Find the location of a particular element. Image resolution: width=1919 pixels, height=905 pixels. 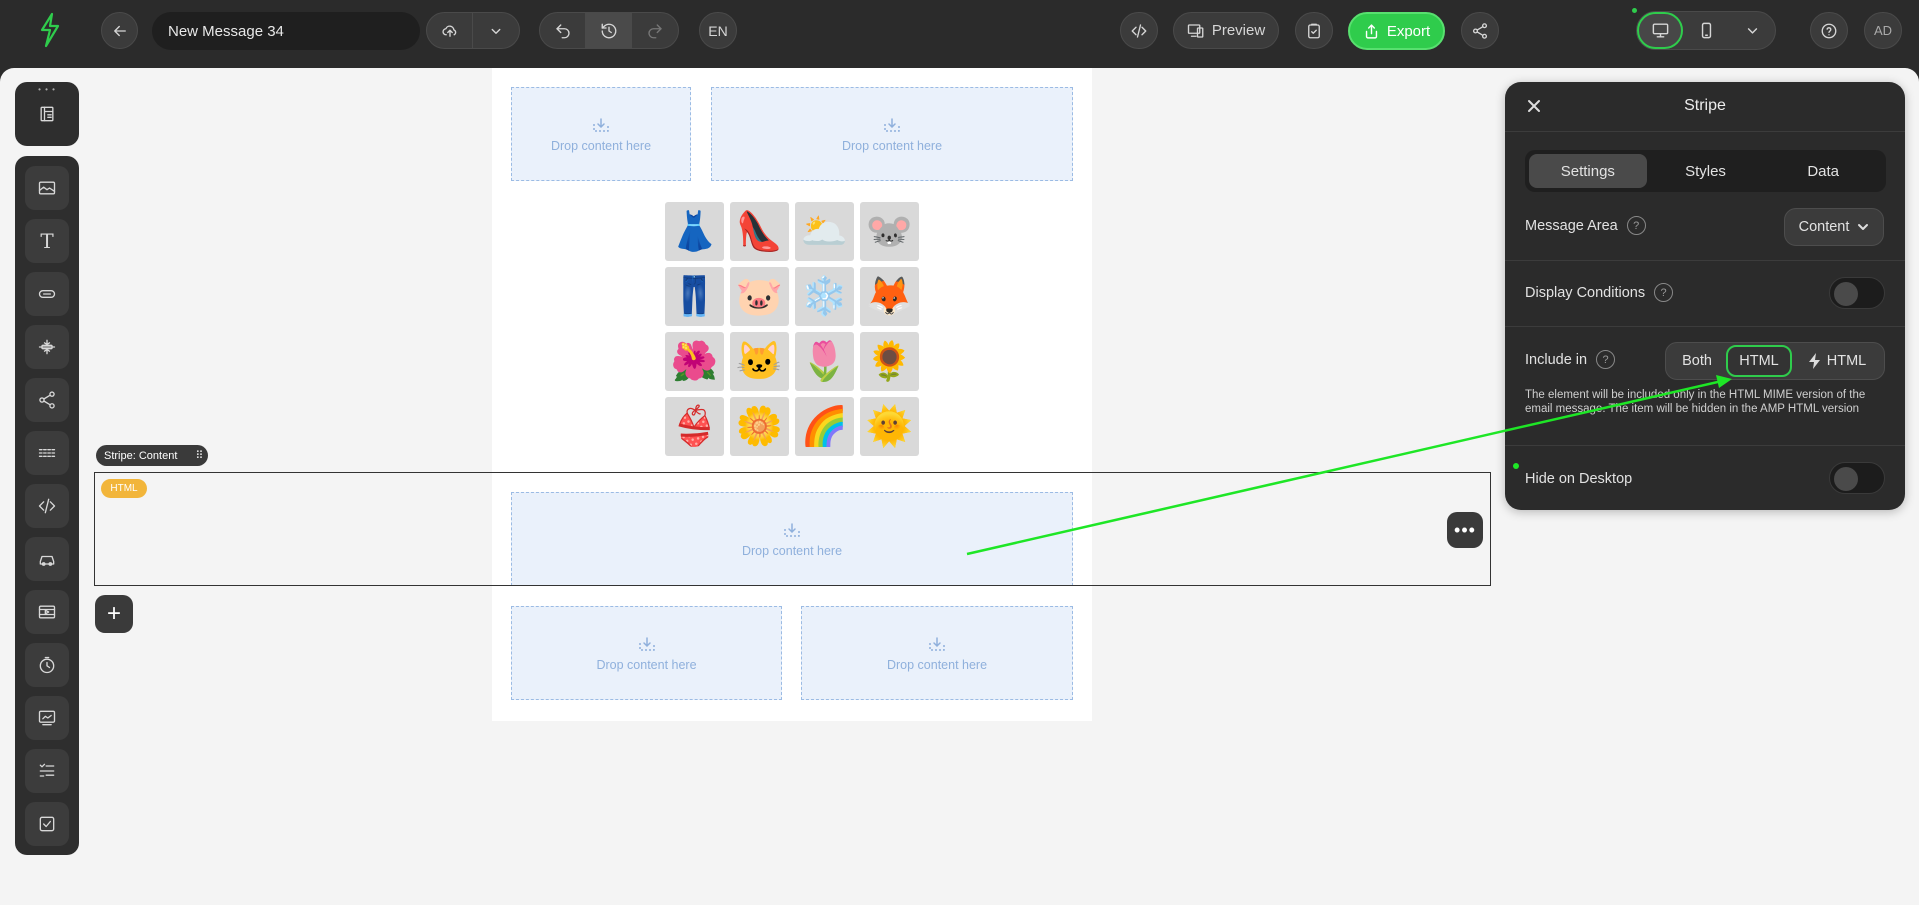

drop-label: Drop content here is located at coordinates (601, 145).